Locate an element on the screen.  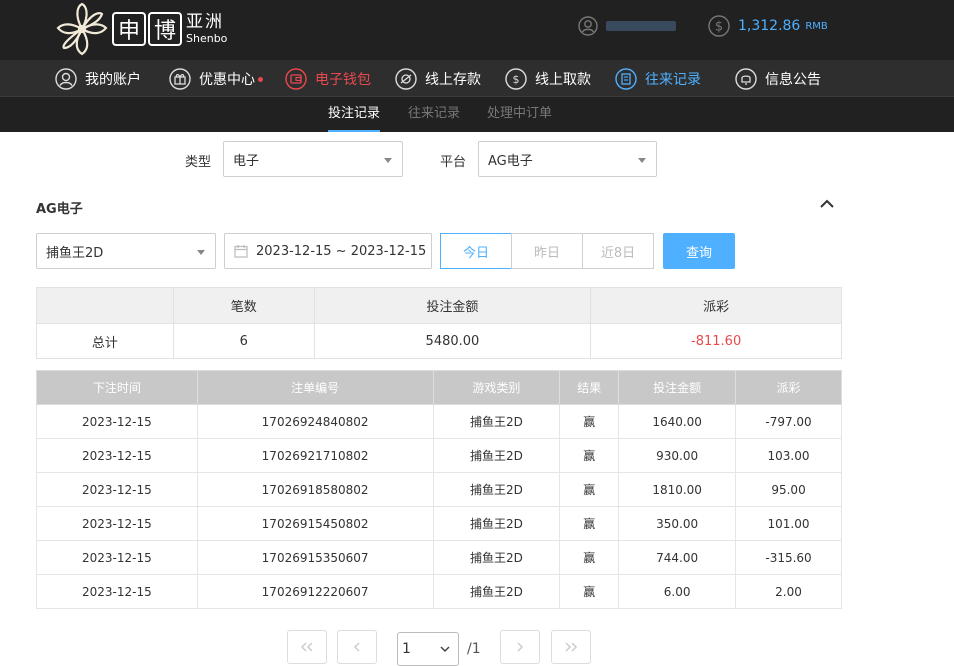
today-button: 今日 is located at coordinates (476, 251).